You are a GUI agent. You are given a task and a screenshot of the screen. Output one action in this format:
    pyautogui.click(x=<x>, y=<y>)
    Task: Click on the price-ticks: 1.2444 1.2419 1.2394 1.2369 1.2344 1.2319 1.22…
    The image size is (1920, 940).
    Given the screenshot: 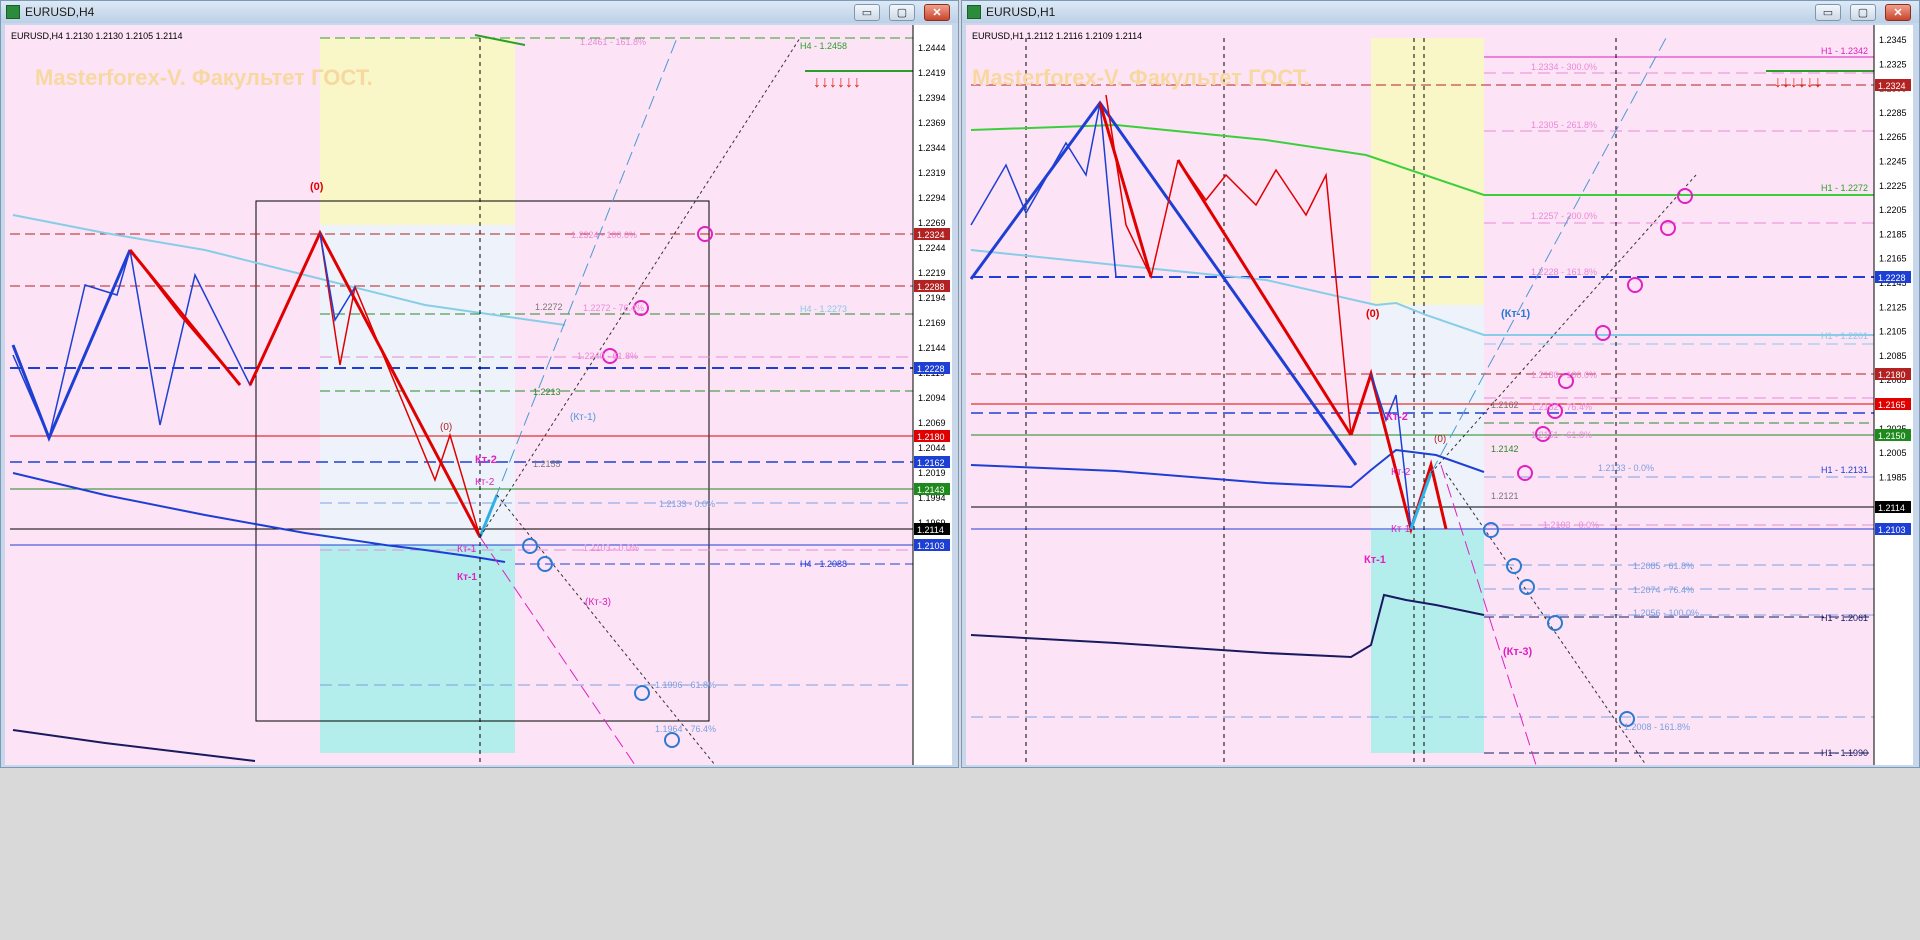 What is the action you would take?
    pyautogui.click(x=932, y=298)
    